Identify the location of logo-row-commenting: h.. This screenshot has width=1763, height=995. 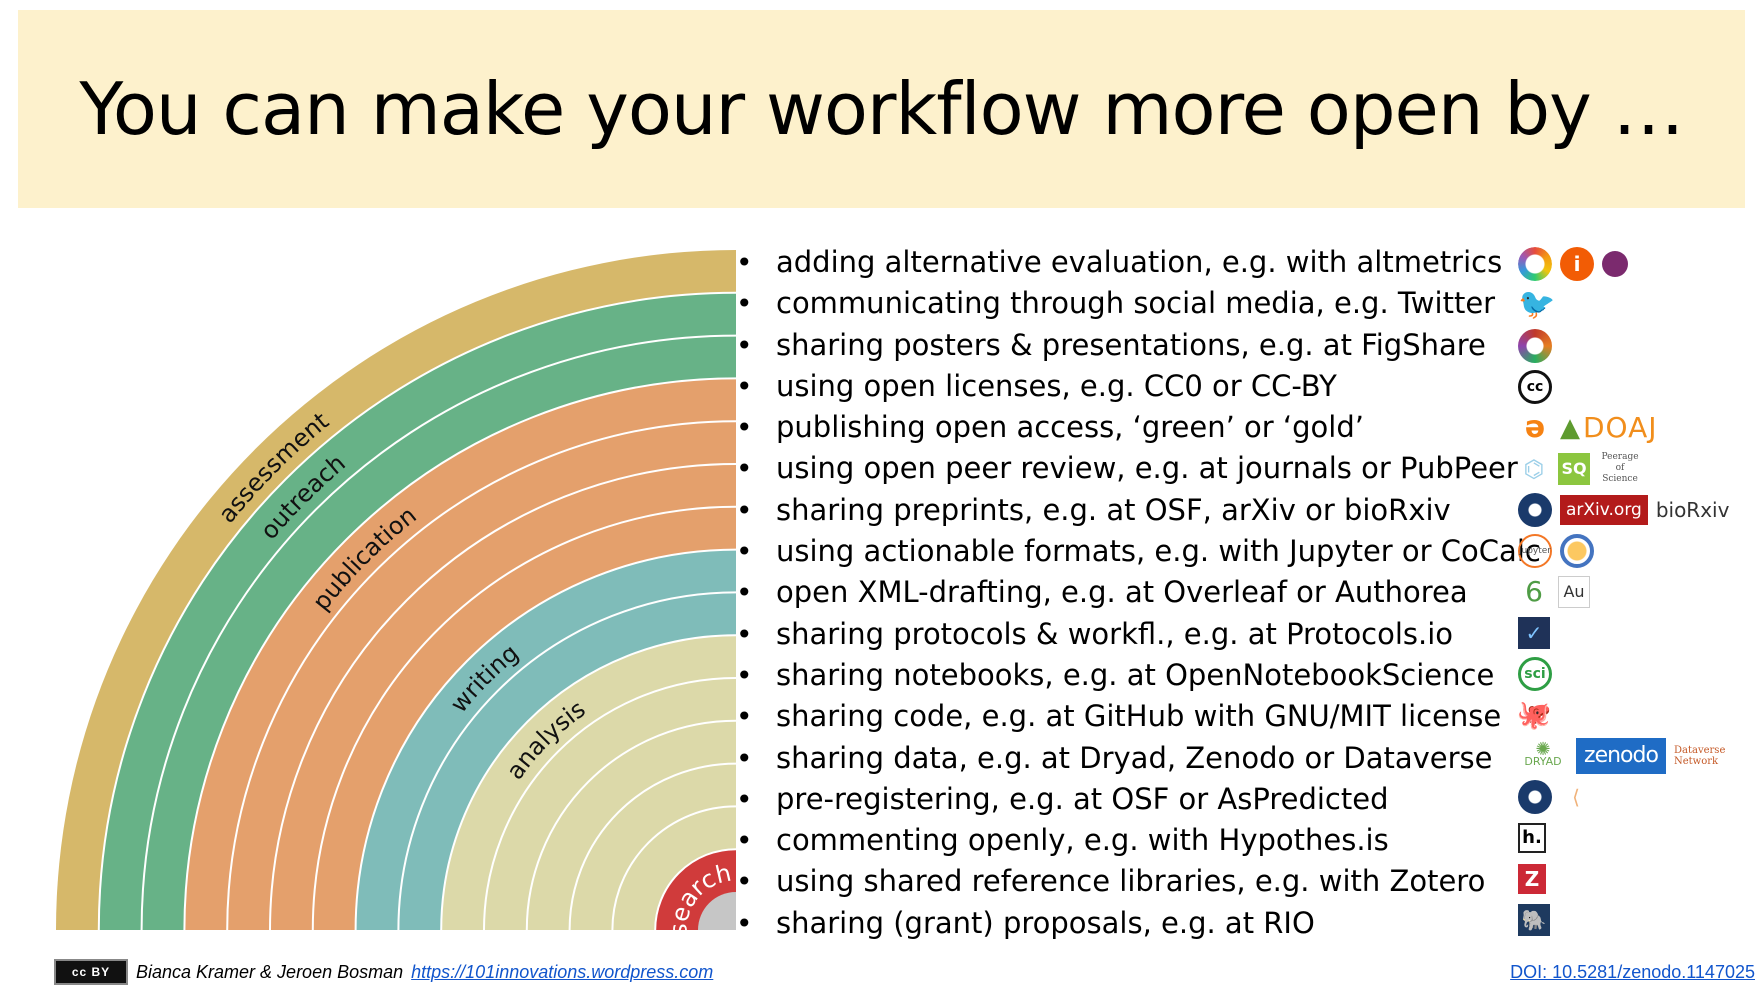
(1532, 837).